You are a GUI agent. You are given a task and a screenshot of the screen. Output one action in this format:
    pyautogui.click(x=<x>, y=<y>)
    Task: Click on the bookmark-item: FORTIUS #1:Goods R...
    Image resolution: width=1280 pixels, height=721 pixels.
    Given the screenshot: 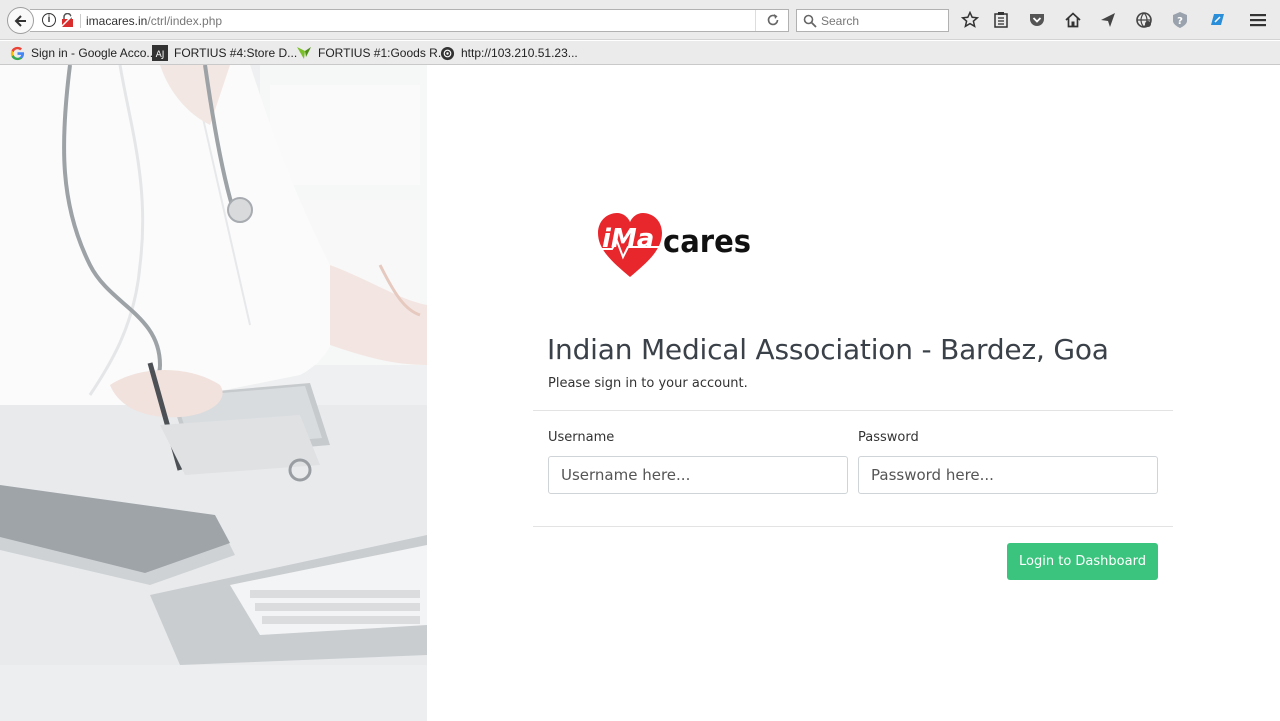 What is the action you would take?
    pyautogui.click(x=372, y=53)
    